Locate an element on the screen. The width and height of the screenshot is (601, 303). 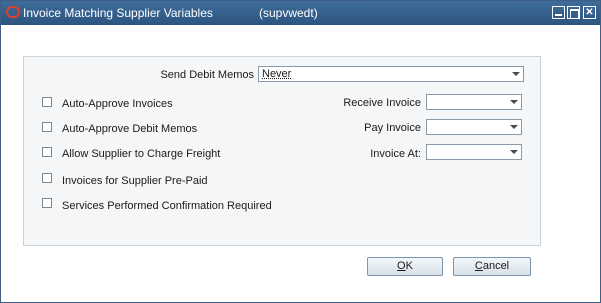
cancel-button-label: Cancel is located at coordinates (492, 266).